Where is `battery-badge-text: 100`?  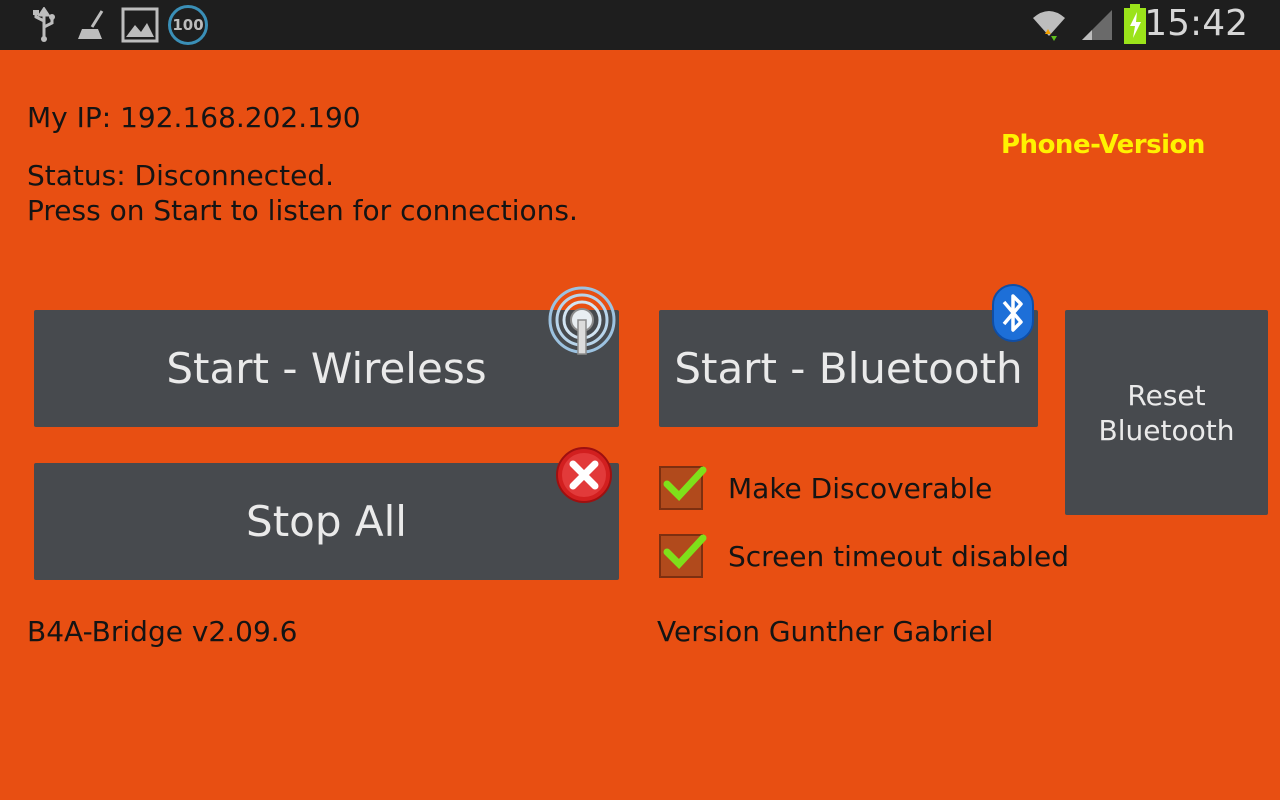 battery-badge-text: 100 is located at coordinates (188, 25).